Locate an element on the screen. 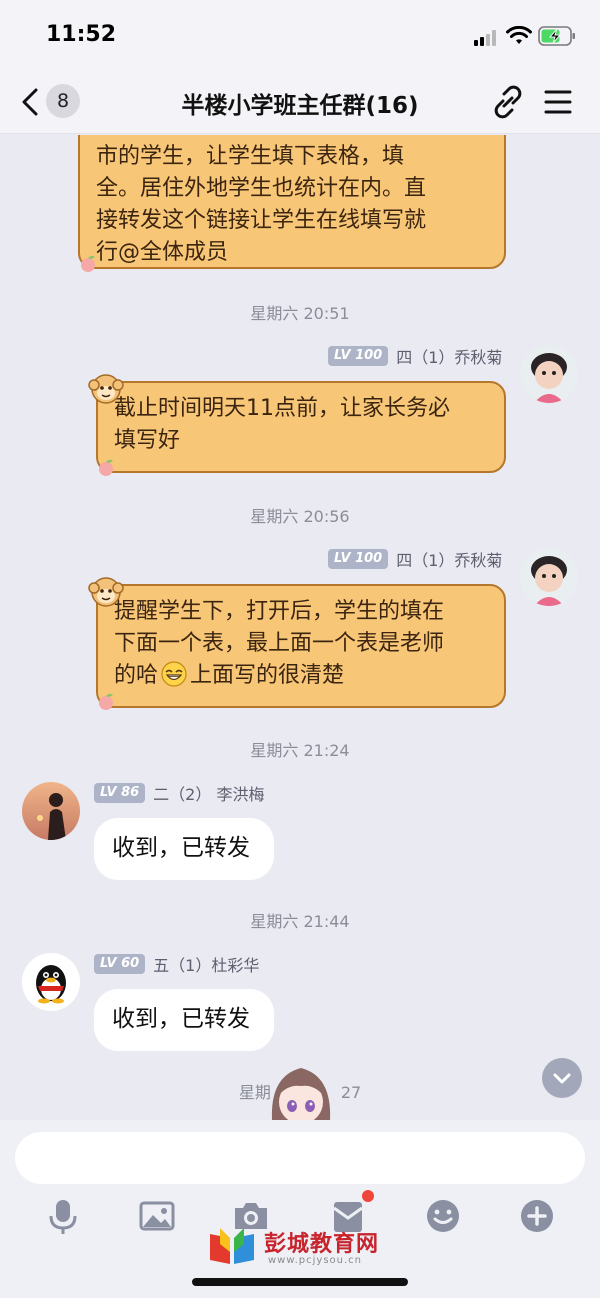  sender-name: 二（2） 李洪梅 is located at coordinates (209, 794).